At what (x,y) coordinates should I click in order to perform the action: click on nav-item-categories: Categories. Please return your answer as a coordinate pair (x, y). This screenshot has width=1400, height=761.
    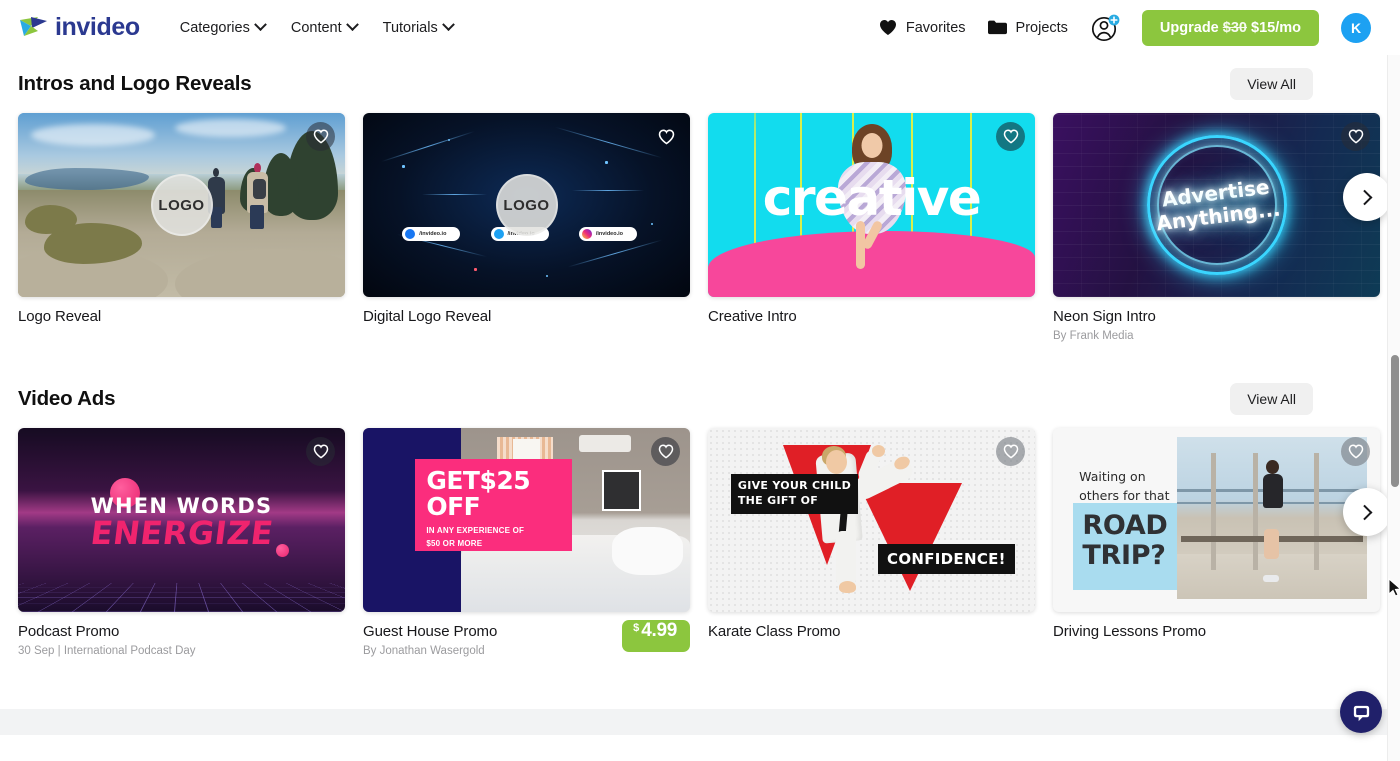
    Looking at the image, I should click on (223, 27).